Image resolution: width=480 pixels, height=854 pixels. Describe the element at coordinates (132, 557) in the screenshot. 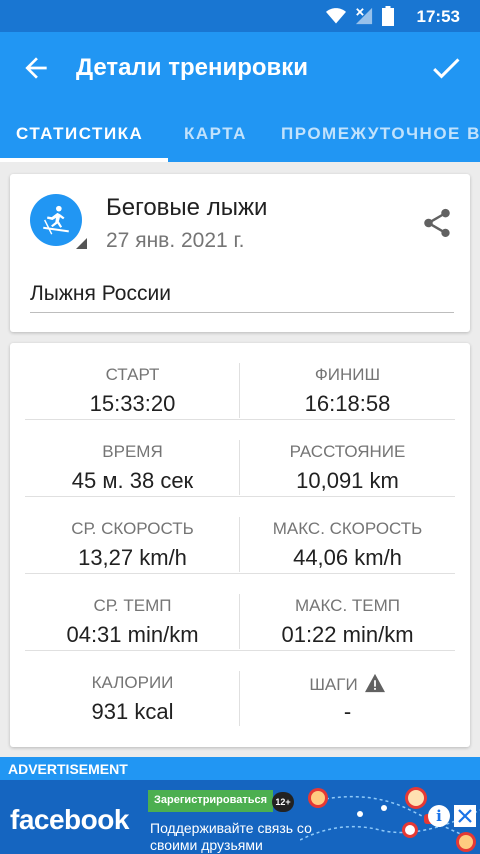

I see `stat-value: 13,27 km/h` at that location.